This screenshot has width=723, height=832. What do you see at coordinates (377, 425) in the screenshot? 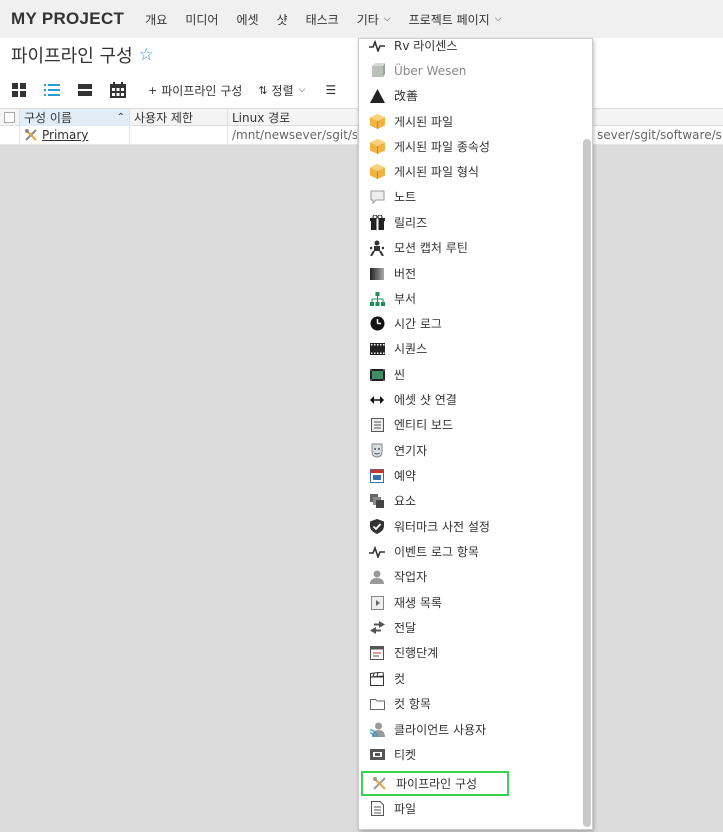
I see `board-icon` at bounding box center [377, 425].